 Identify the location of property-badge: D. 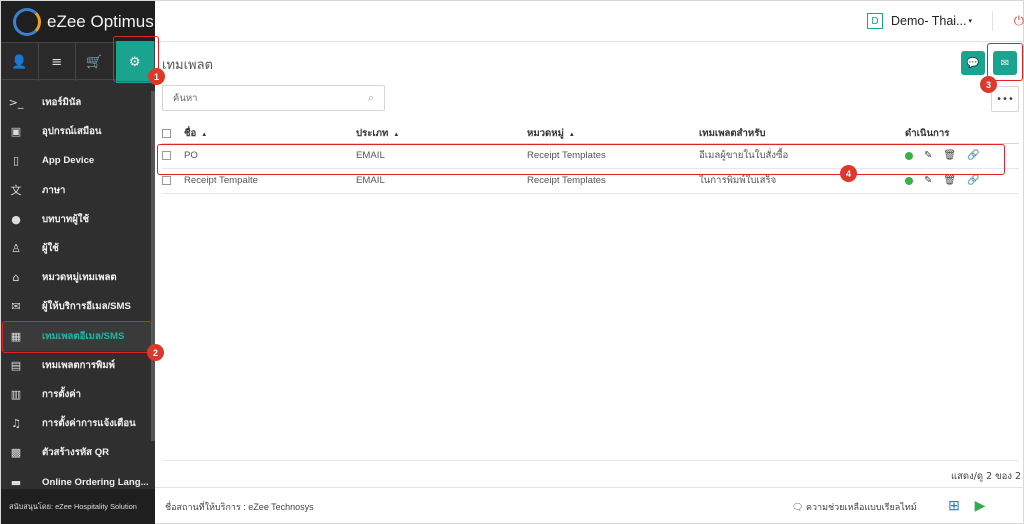
(875, 21).